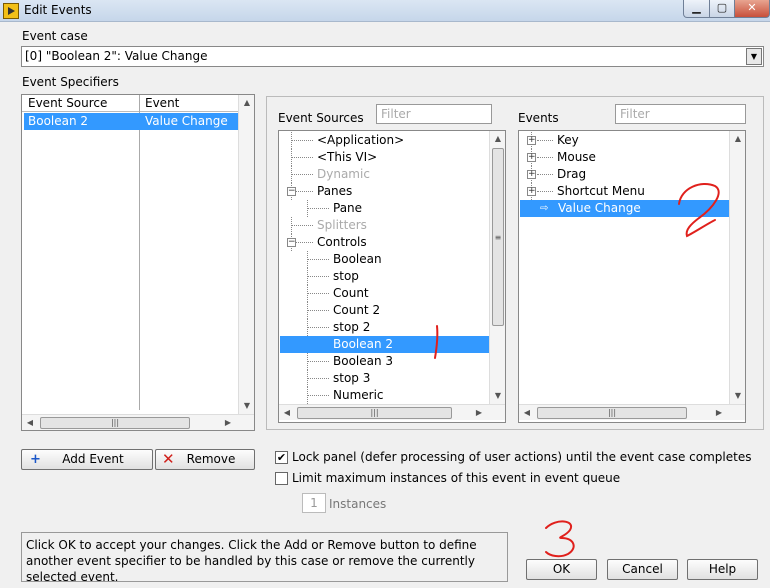  Describe the element at coordinates (347, 208) in the screenshot. I see `source-tree-item: Pane` at that location.